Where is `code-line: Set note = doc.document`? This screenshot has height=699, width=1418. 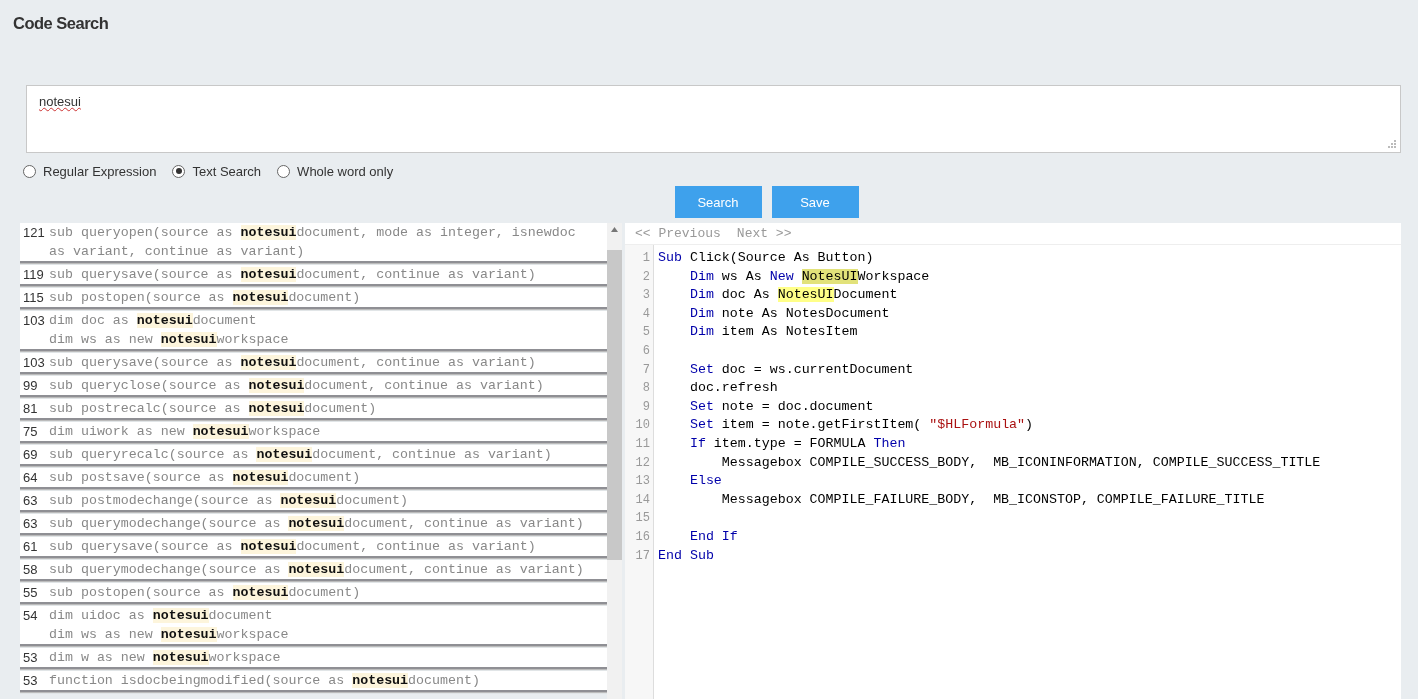 code-line: Set note = doc.document is located at coordinates (781, 406).